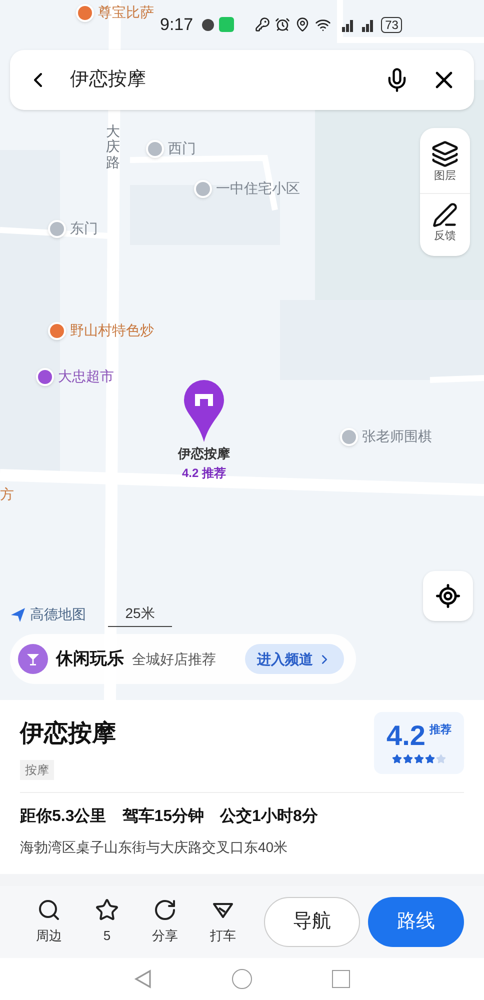  Describe the element at coordinates (84, 228) in the screenshot. I see `poi-label: 东门` at that location.